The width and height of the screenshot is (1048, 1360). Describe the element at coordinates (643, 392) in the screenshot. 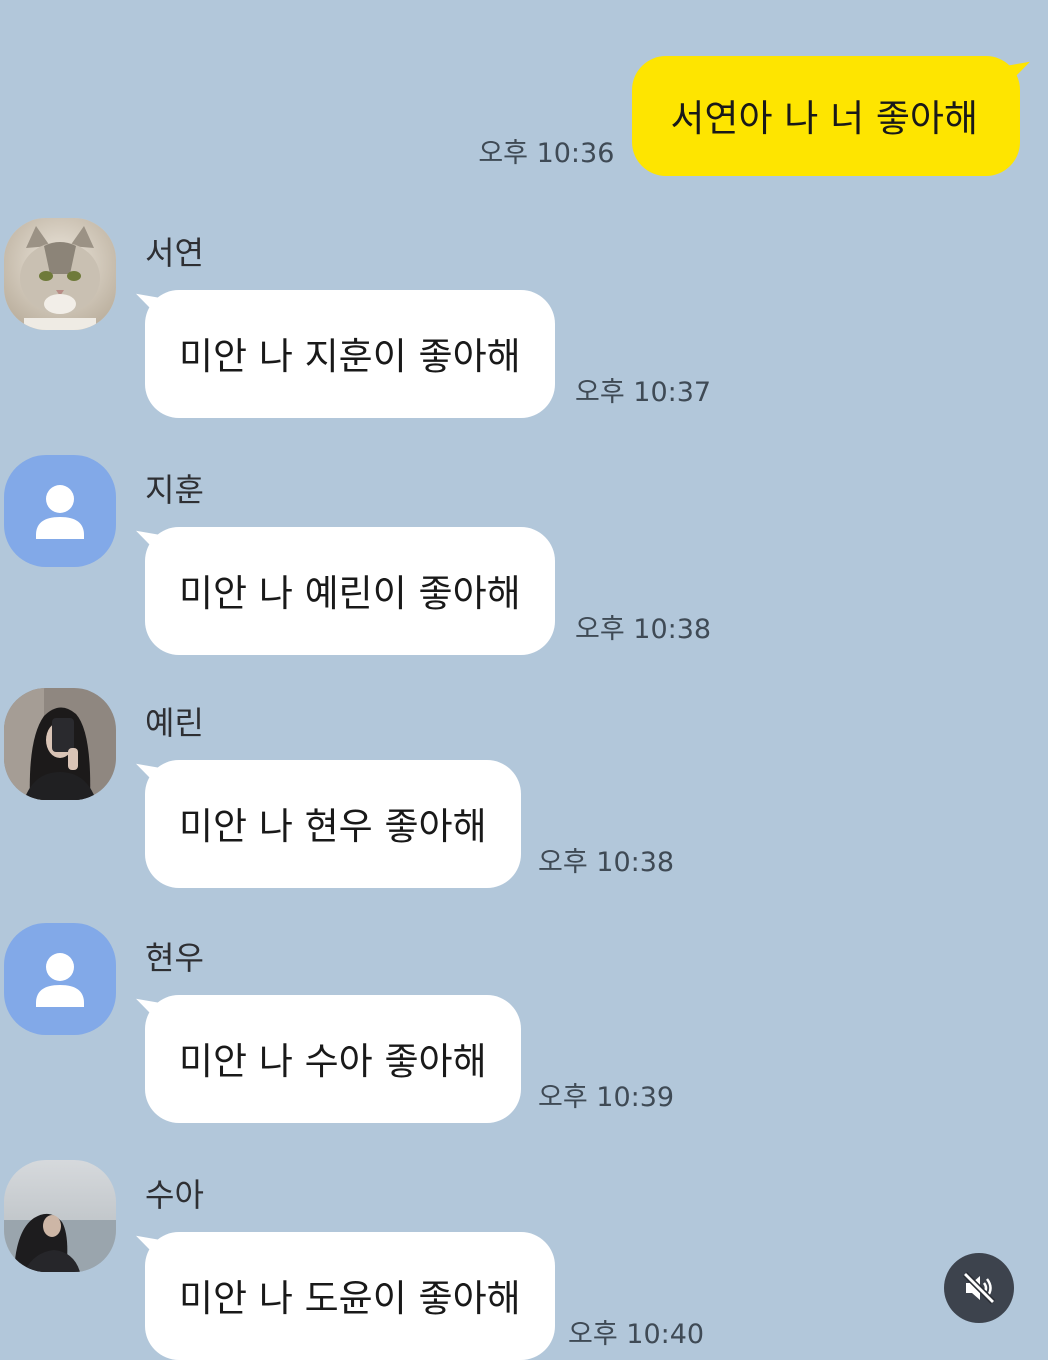

I see `message-time: 오후 10:37` at that location.